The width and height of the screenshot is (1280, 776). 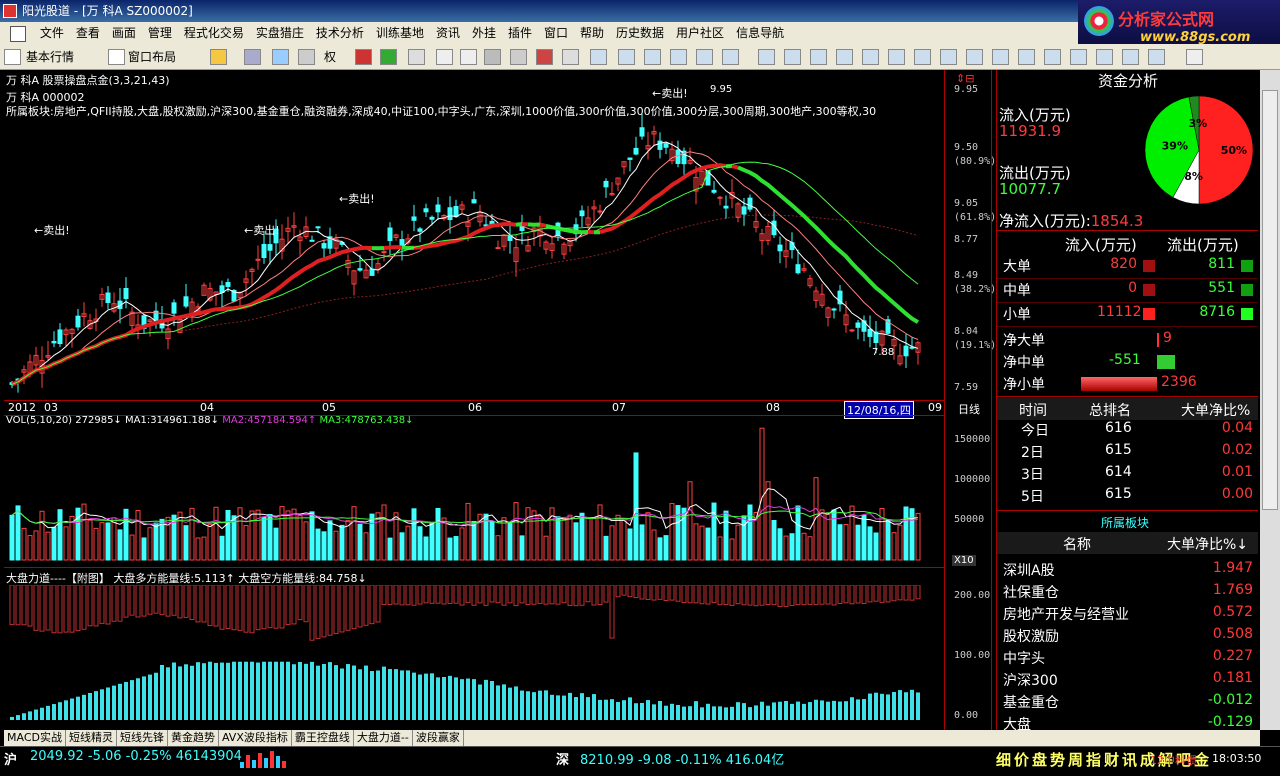 I want to click on sector-name: 大盘, so click(x=1017, y=722).